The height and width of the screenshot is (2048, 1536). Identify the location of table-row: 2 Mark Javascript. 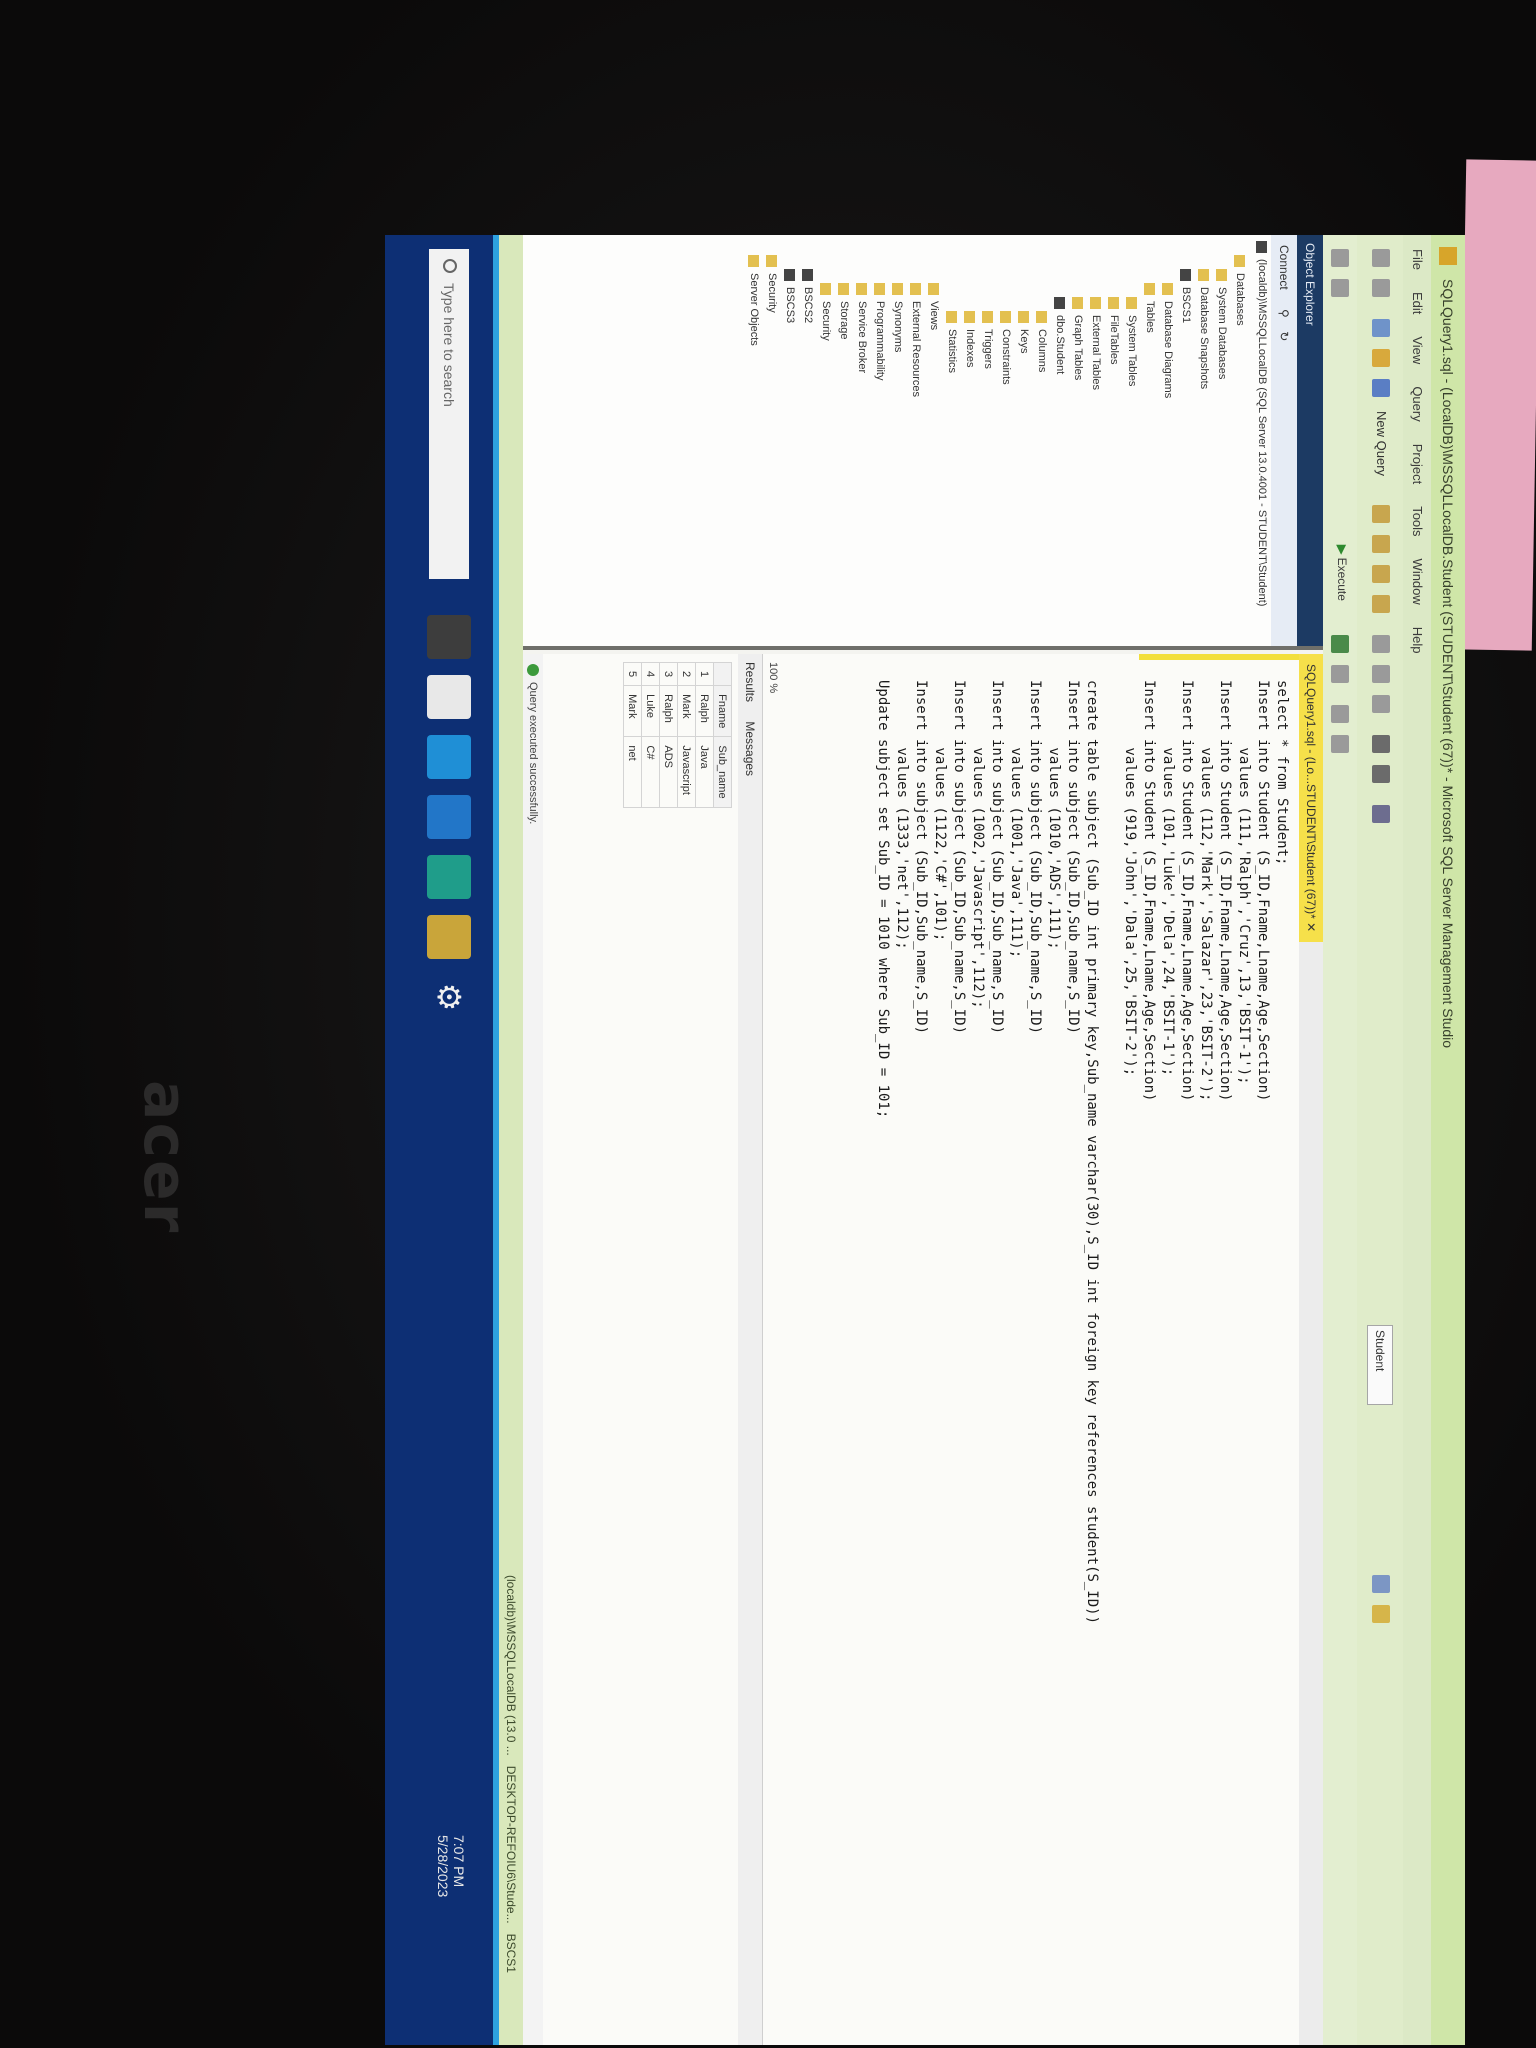
(686, 735).